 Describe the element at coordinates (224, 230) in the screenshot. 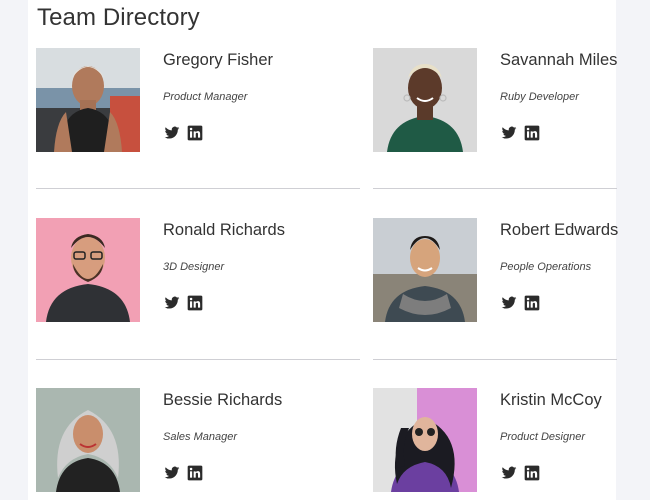

I see `member-name: Ronald Richards` at that location.